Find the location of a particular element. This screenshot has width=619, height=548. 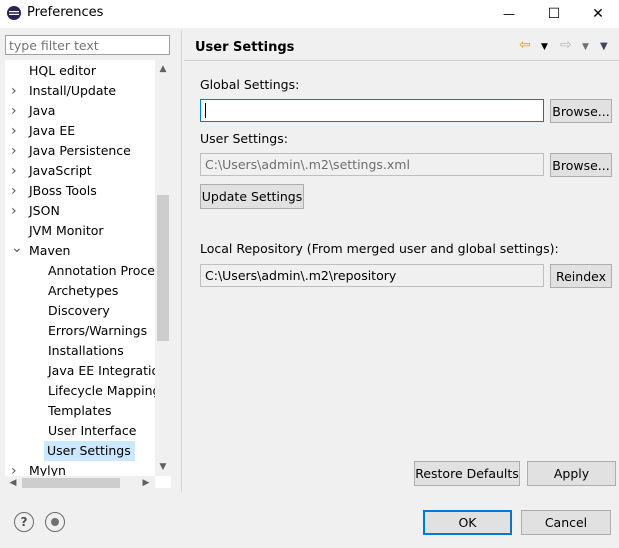

update-settings-button: Update Settings is located at coordinates (252, 196).